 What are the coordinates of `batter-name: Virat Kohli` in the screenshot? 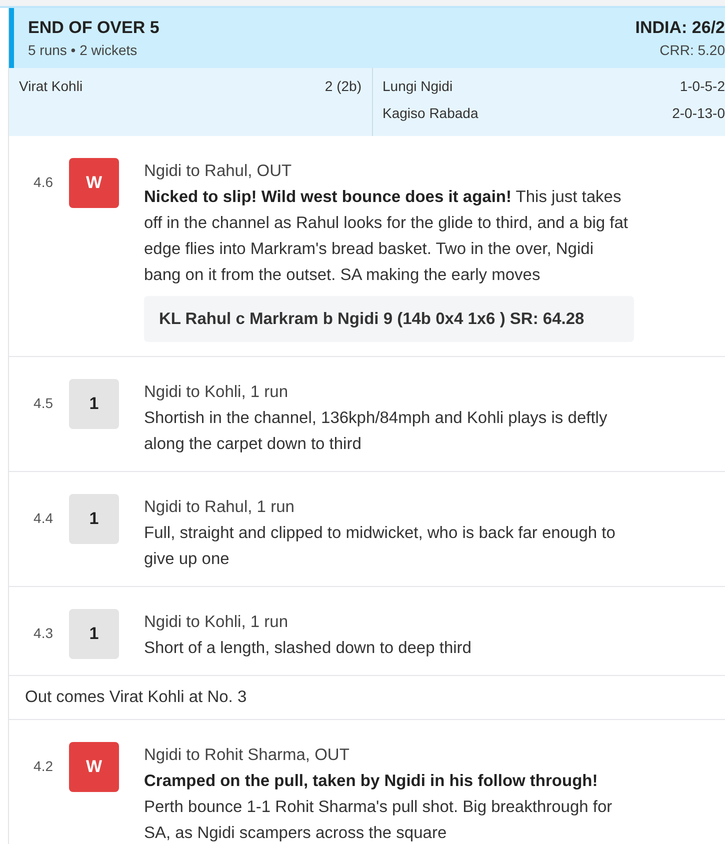 It's located at (51, 87).